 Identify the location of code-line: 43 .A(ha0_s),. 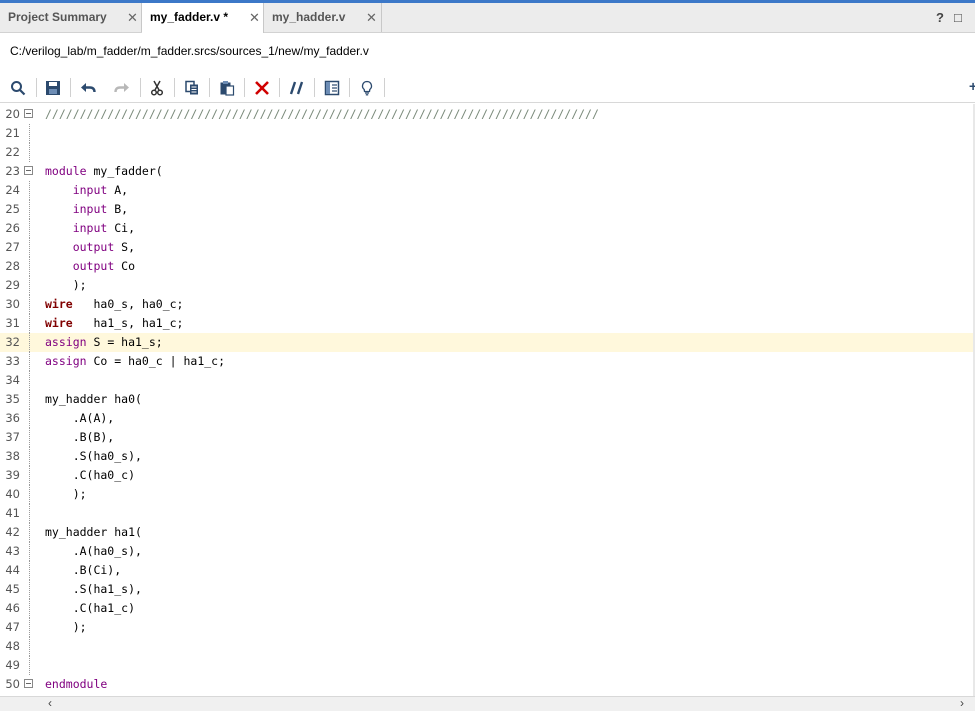
(487, 551).